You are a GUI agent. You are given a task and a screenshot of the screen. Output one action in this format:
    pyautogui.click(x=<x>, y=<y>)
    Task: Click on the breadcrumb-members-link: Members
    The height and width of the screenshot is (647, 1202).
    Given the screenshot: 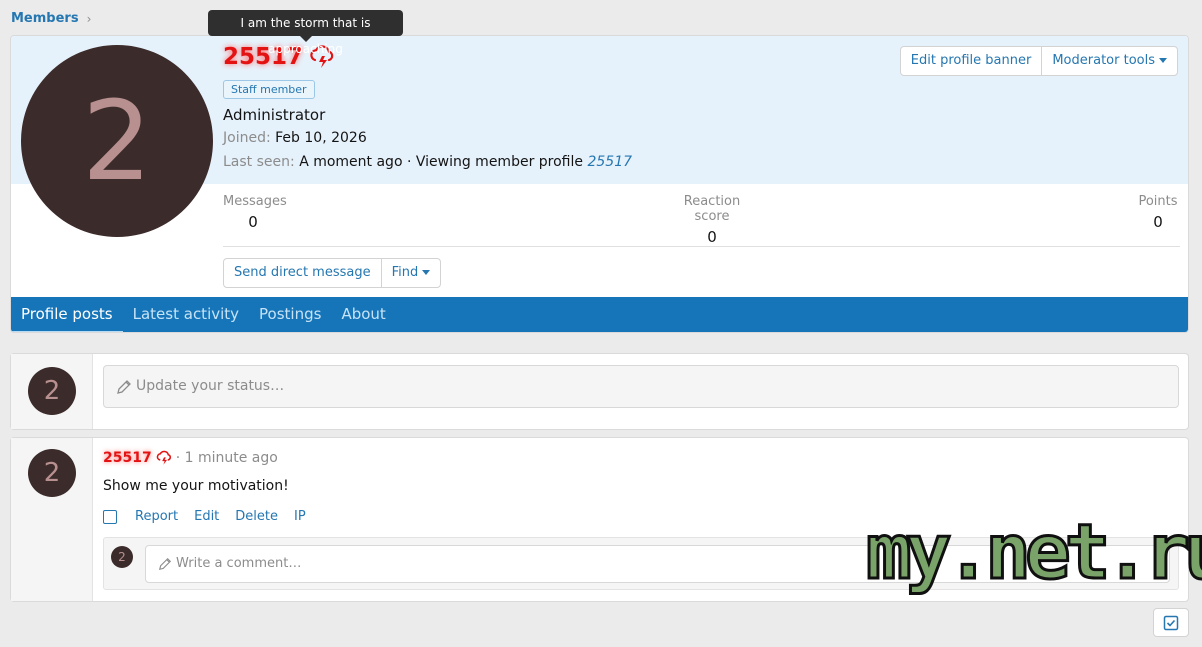 What is the action you would take?
    pyautogui.click(x=45, y=18)
    